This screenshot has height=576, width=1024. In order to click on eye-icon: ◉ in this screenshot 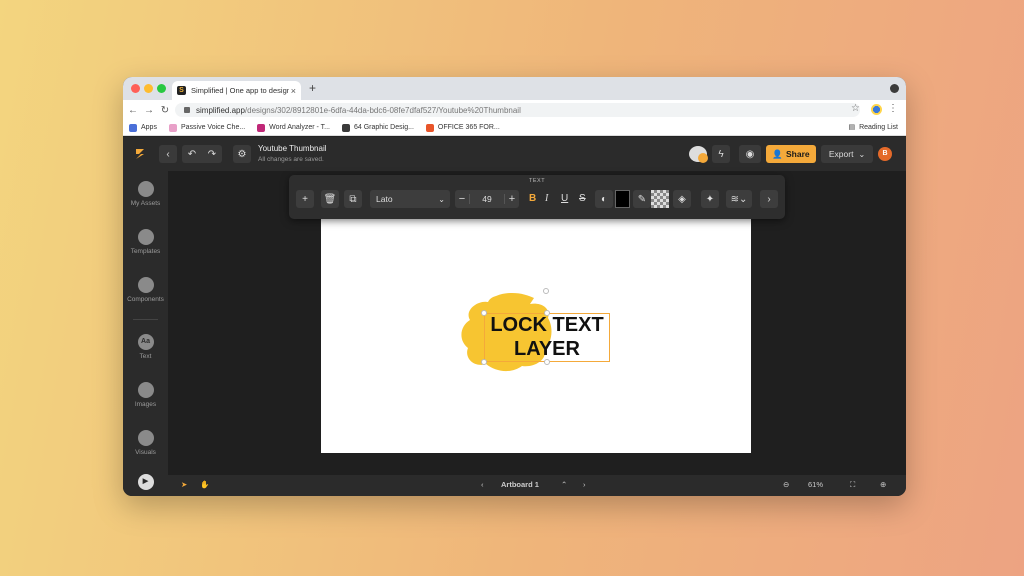, I will do `click(750, 154)`.